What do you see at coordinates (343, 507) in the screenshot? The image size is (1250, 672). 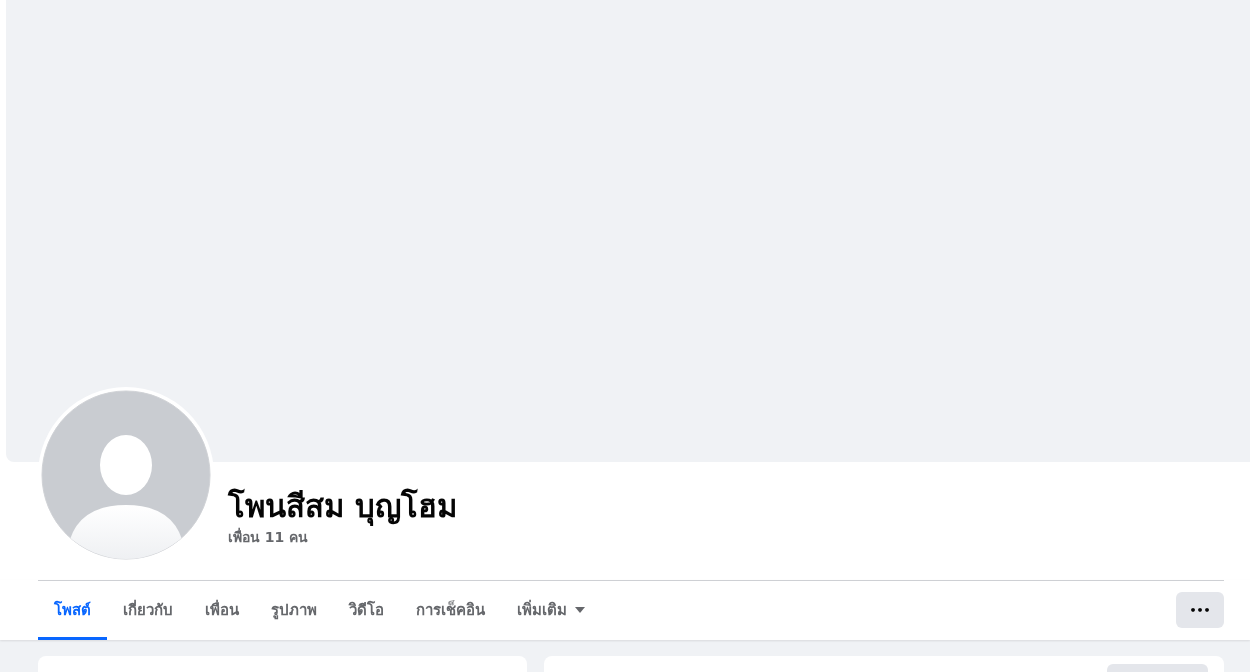 I see `profile-name: โพนสีสม บุญโฮม` at bounding box center [343, 507].